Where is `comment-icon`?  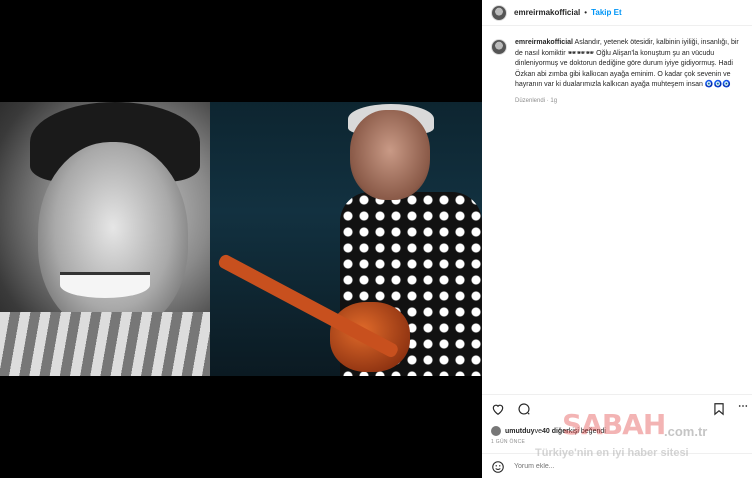
comment-icon is located at coordinates (524, 409).